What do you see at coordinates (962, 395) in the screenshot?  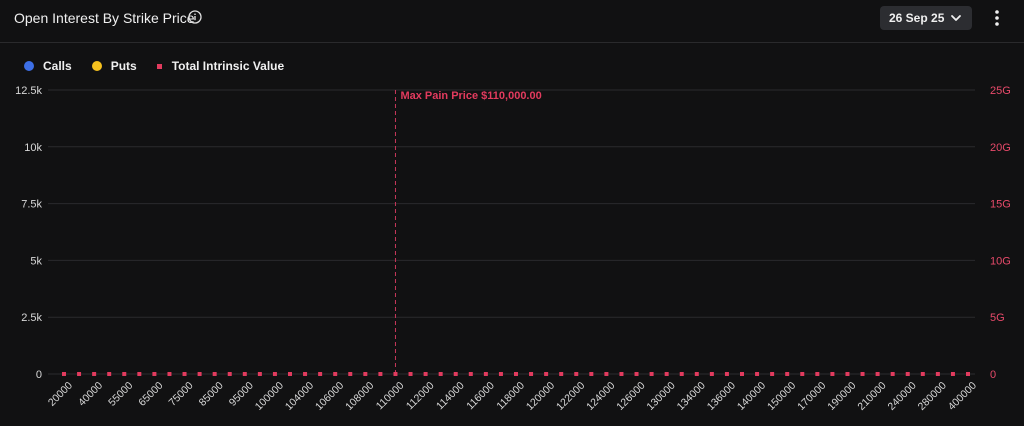 I see `x-tick-label: 400000` at bounding box center [962, 395].